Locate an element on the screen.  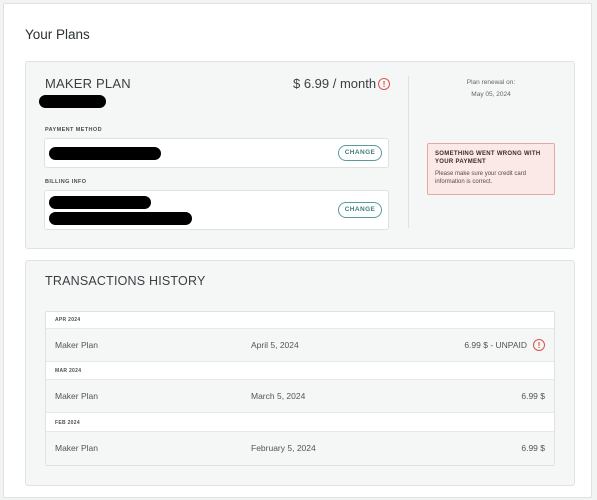
month-header: APR 2024 is located at coordinates (300, 320).